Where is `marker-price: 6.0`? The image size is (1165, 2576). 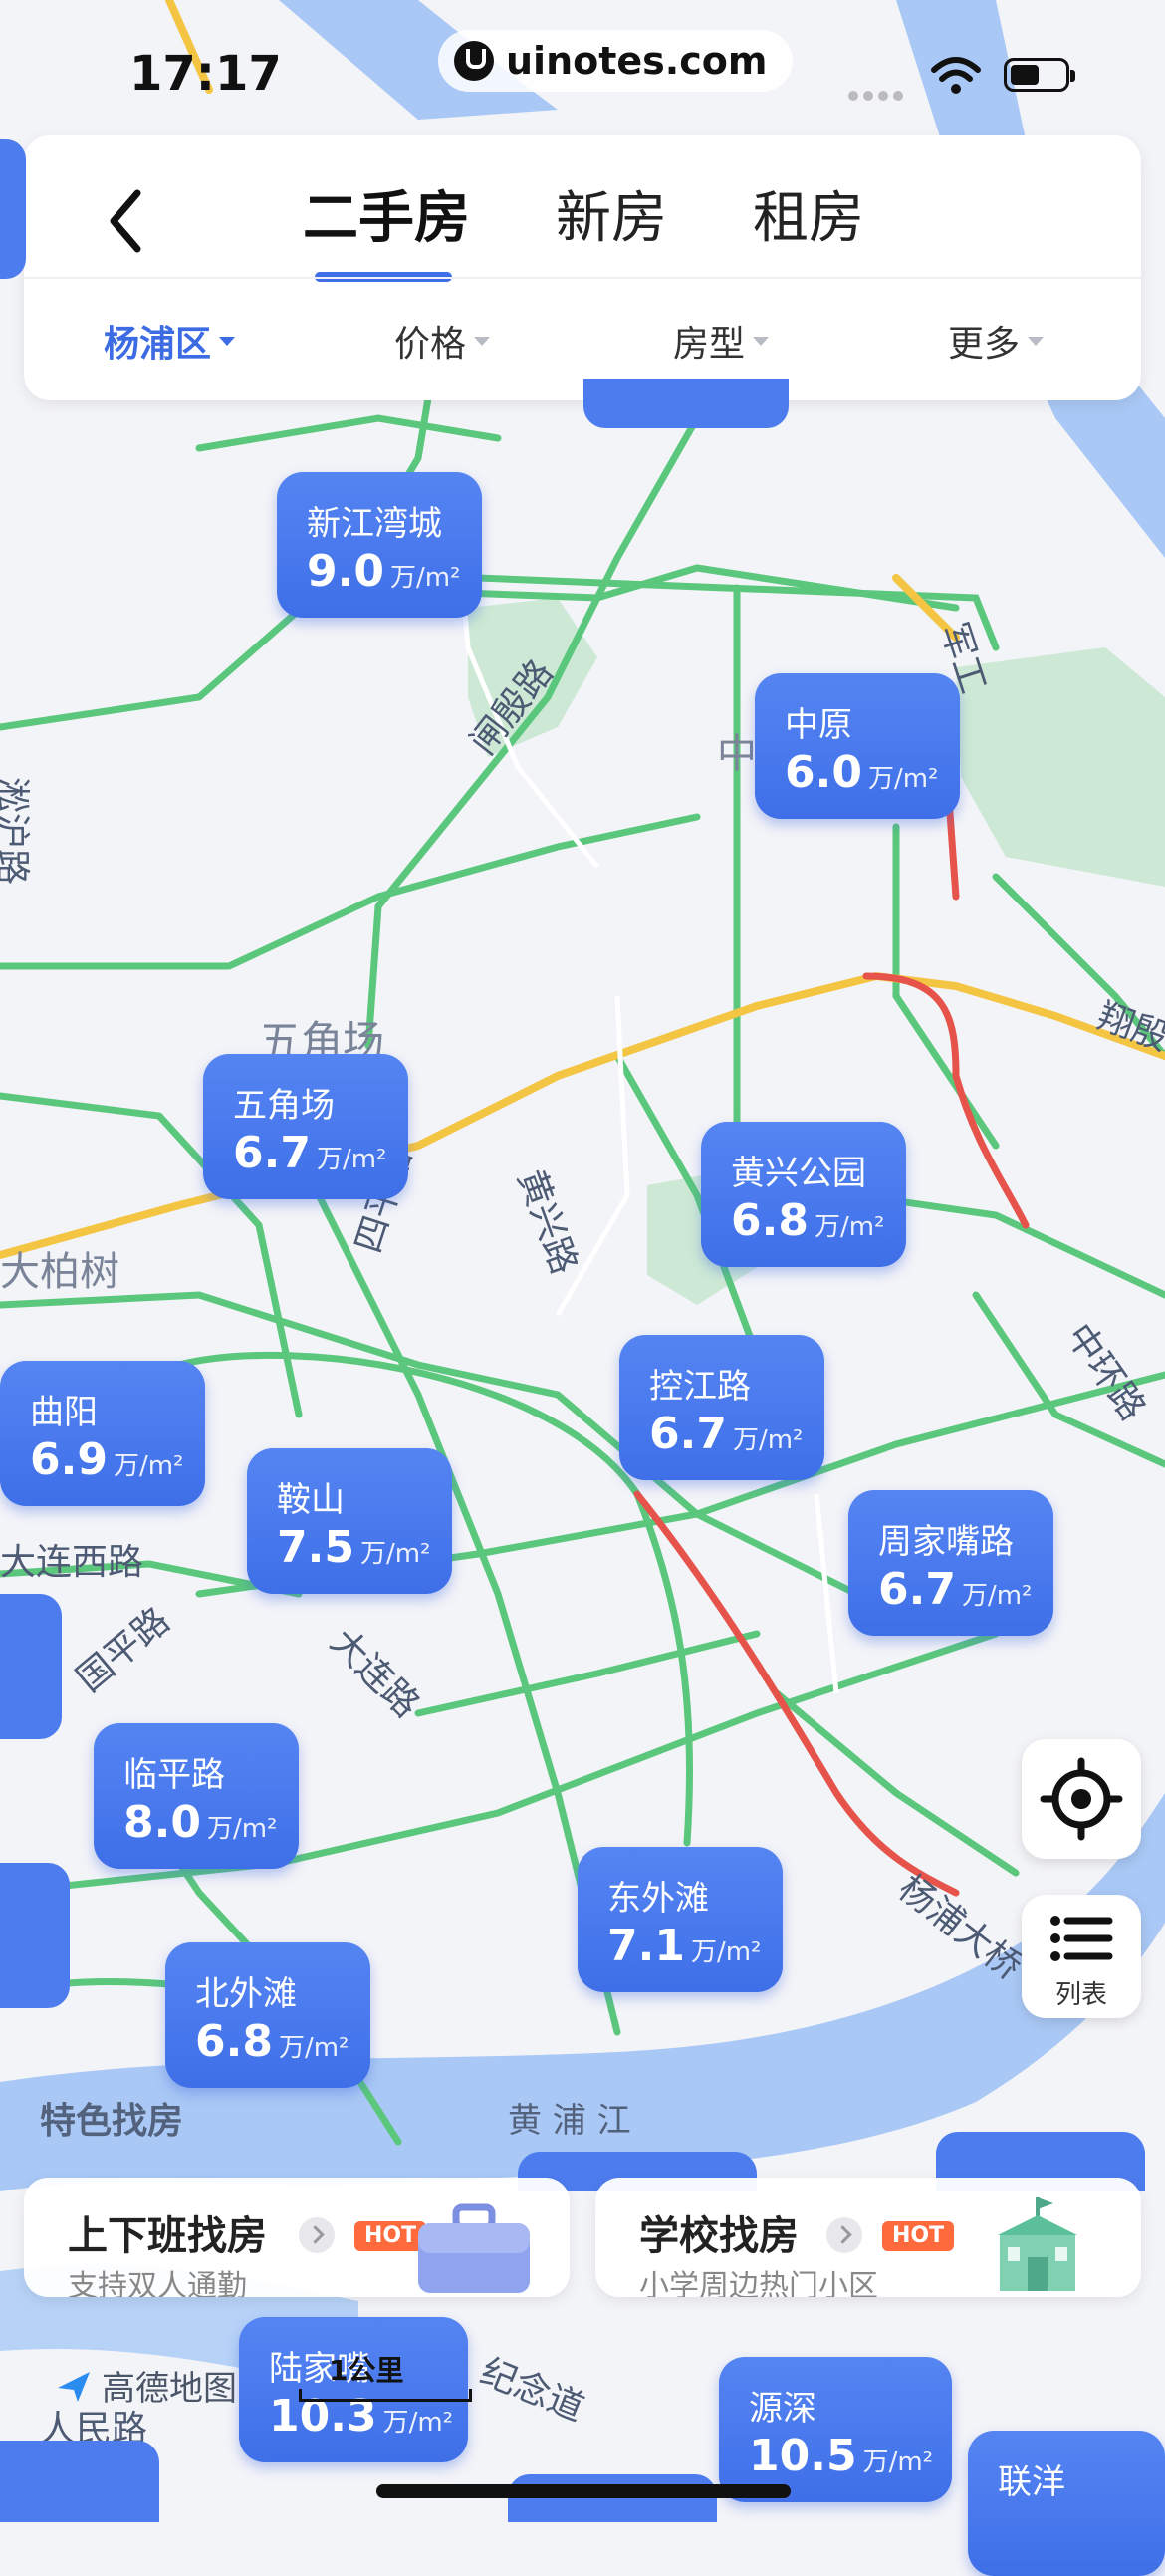
marker-price: 6.0 is located at coordinates (824, 772).